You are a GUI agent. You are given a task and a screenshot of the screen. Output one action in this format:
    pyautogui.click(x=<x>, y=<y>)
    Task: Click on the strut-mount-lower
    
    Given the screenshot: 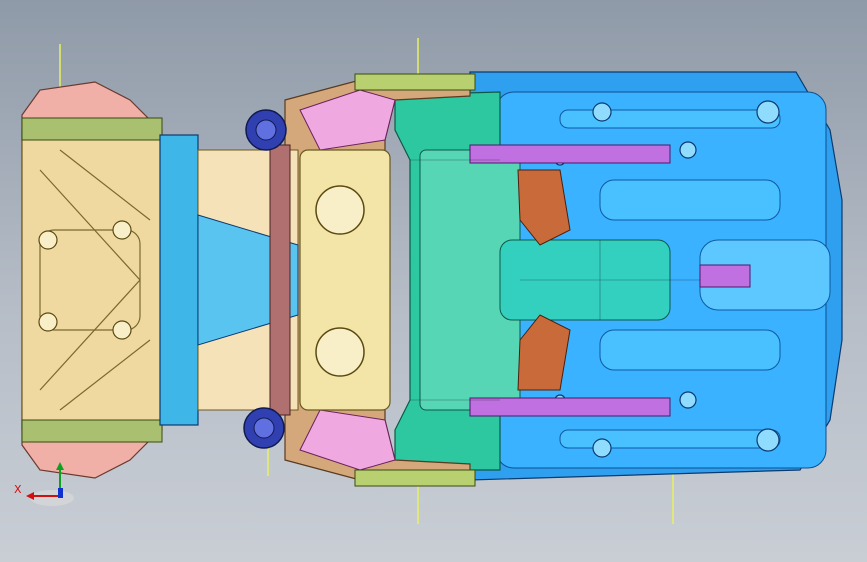 What is the action you would take?
    pyautogui.click(x=264, y=428)
    